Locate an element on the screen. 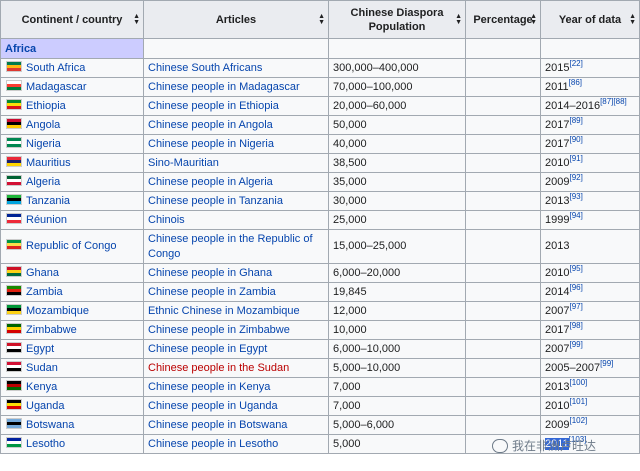  reference-link: [96] is located at coordinates (575, 288).